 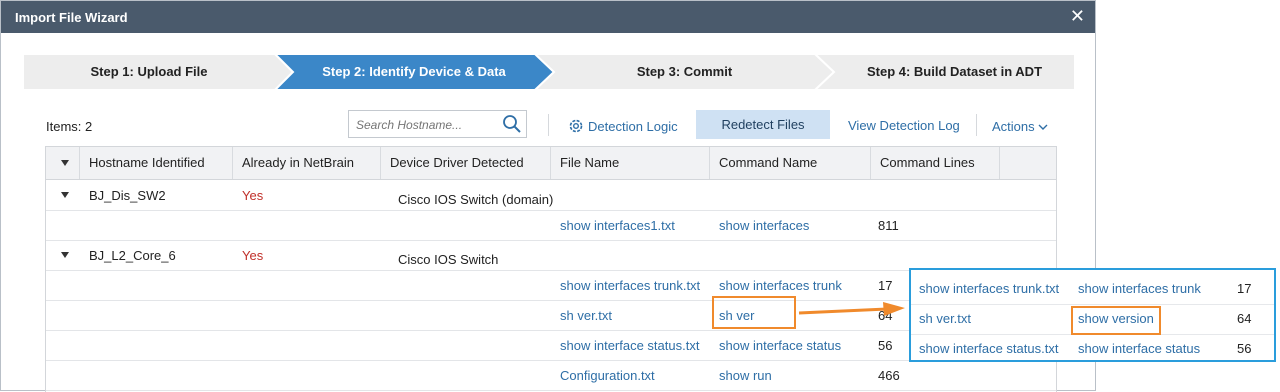 What do you see at coordinates (763, 124) in the screenshot?
I see `redetect-files-button: Redetect Files` at bounding box center [763, 124].